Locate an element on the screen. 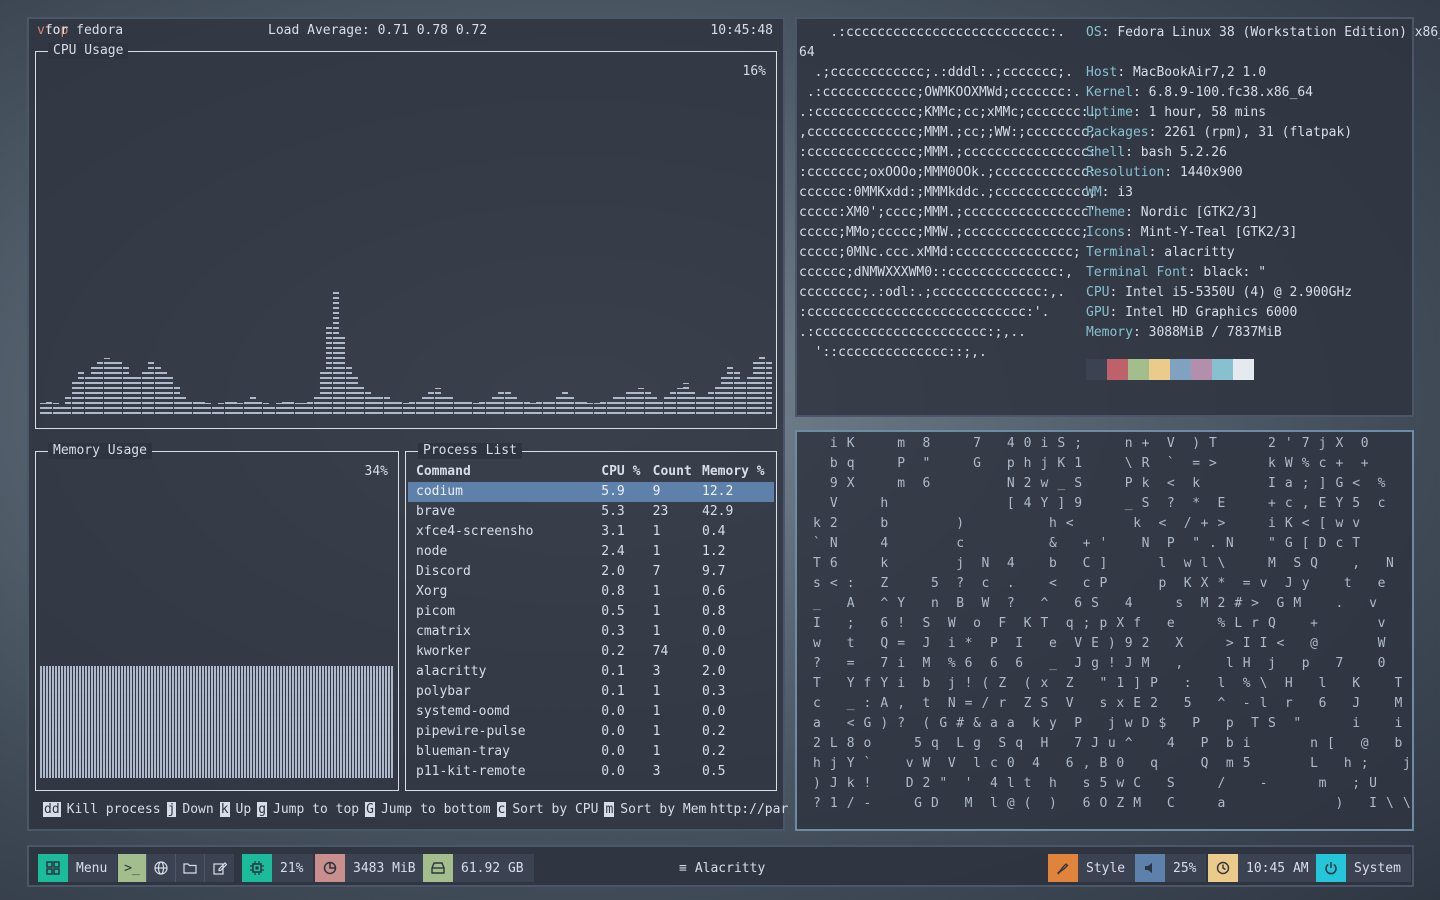  process-count: 74 is located at coordinates (660, 651).